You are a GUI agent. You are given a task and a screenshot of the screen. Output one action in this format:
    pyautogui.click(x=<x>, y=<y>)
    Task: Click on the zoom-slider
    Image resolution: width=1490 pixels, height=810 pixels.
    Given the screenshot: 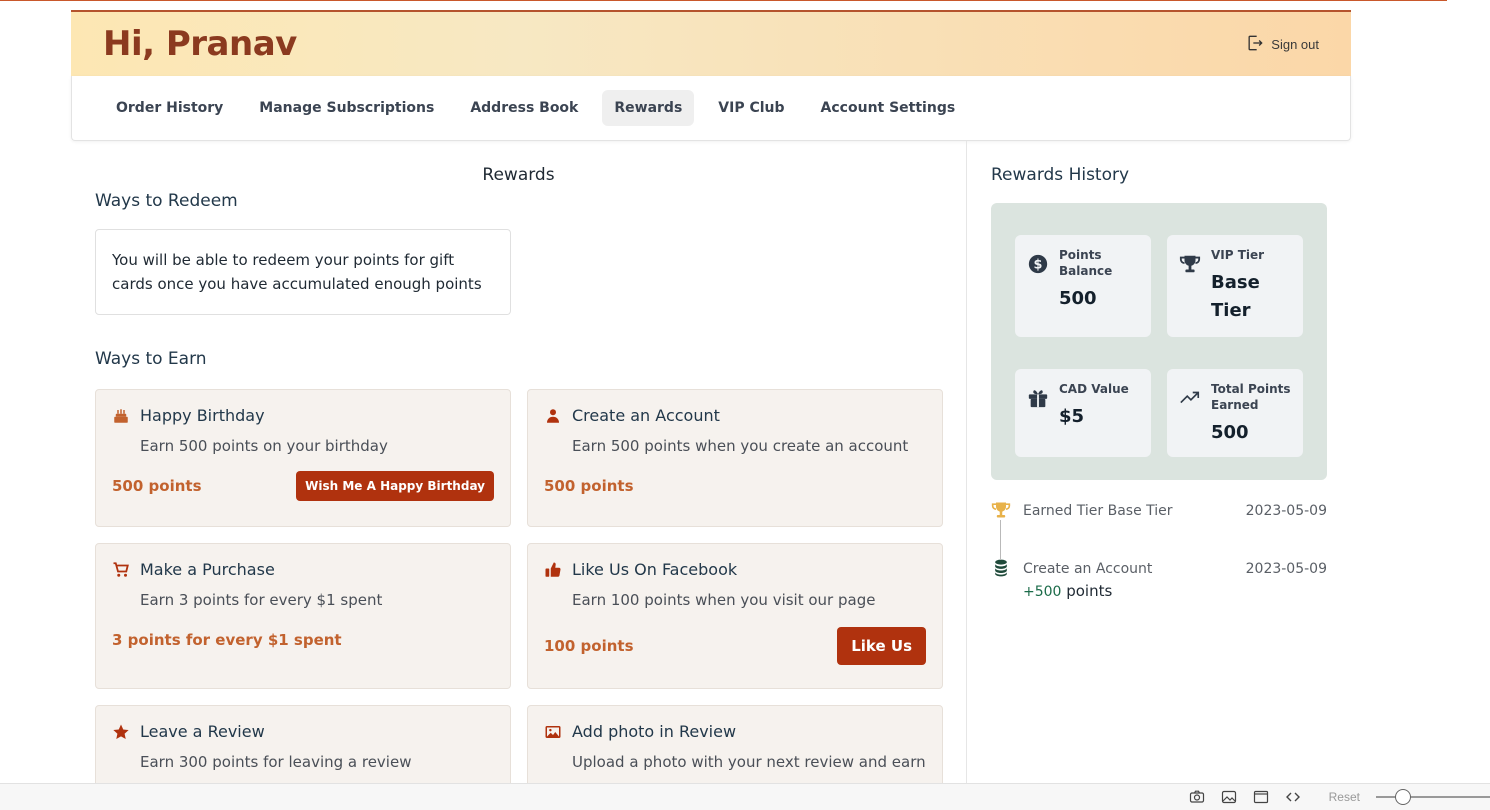 What is the action you would take?
    pyautogui.click(x=1433, y=797)
    